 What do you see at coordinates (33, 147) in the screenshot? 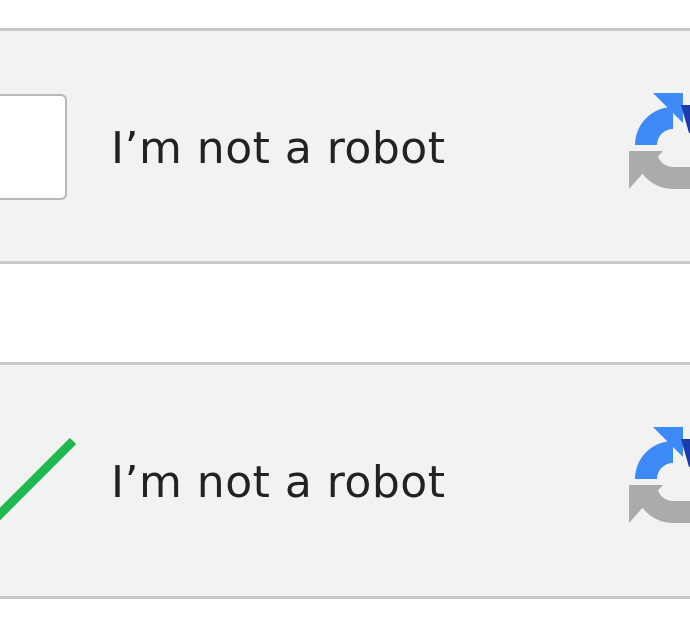
I see `captcha-checkbox` at bounding box center [33, 147].